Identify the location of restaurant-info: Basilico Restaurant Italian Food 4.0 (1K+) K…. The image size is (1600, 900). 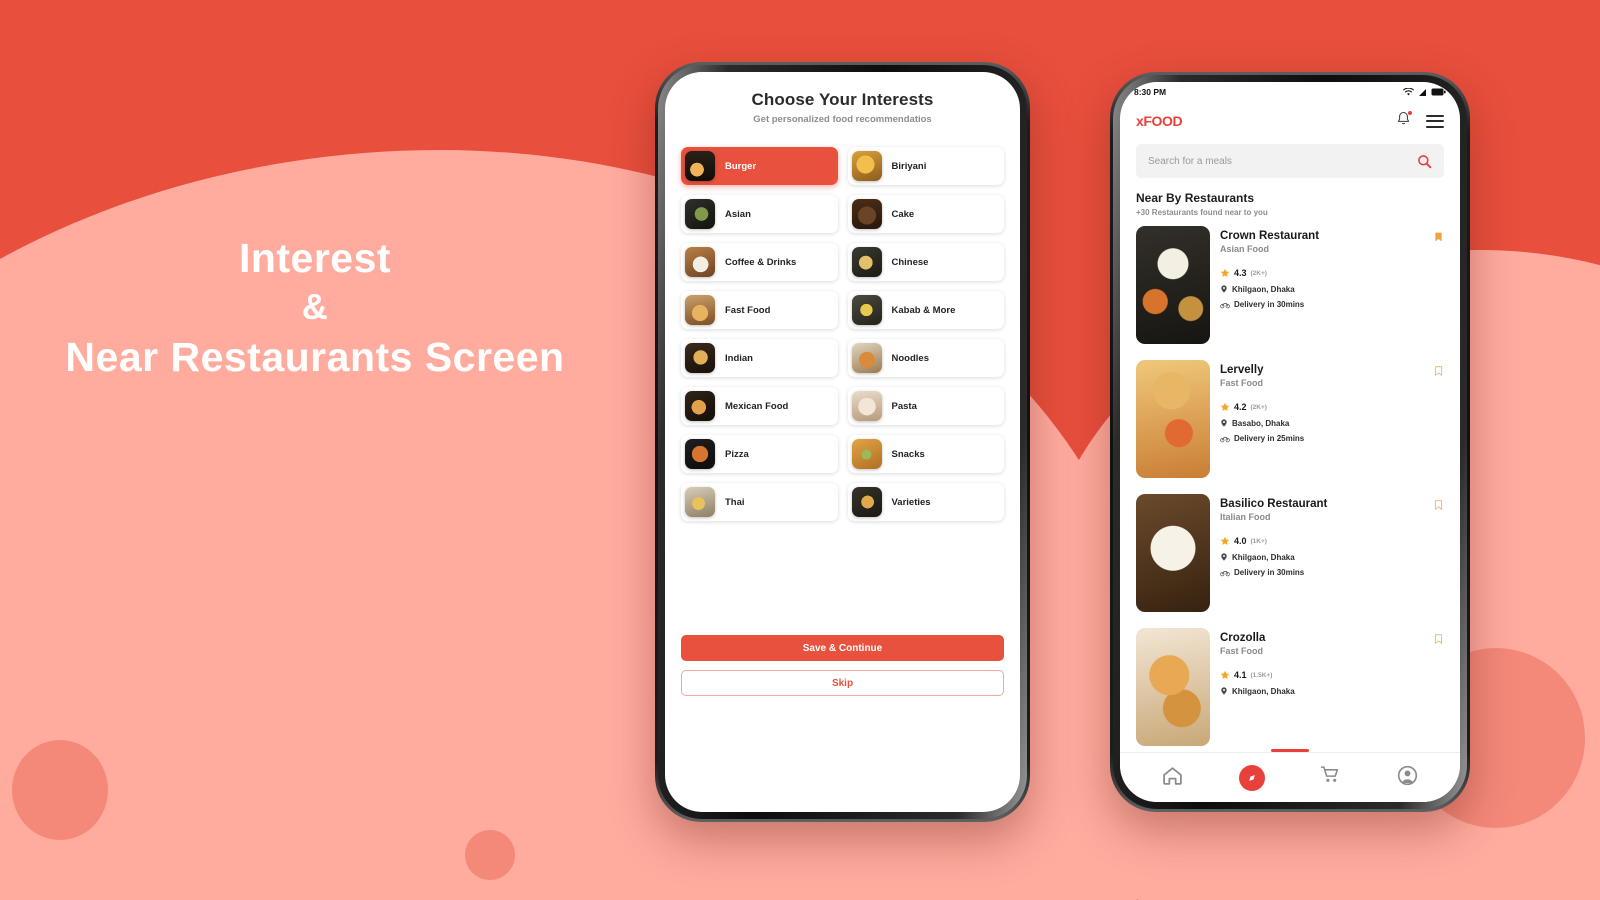
(1332, 553).